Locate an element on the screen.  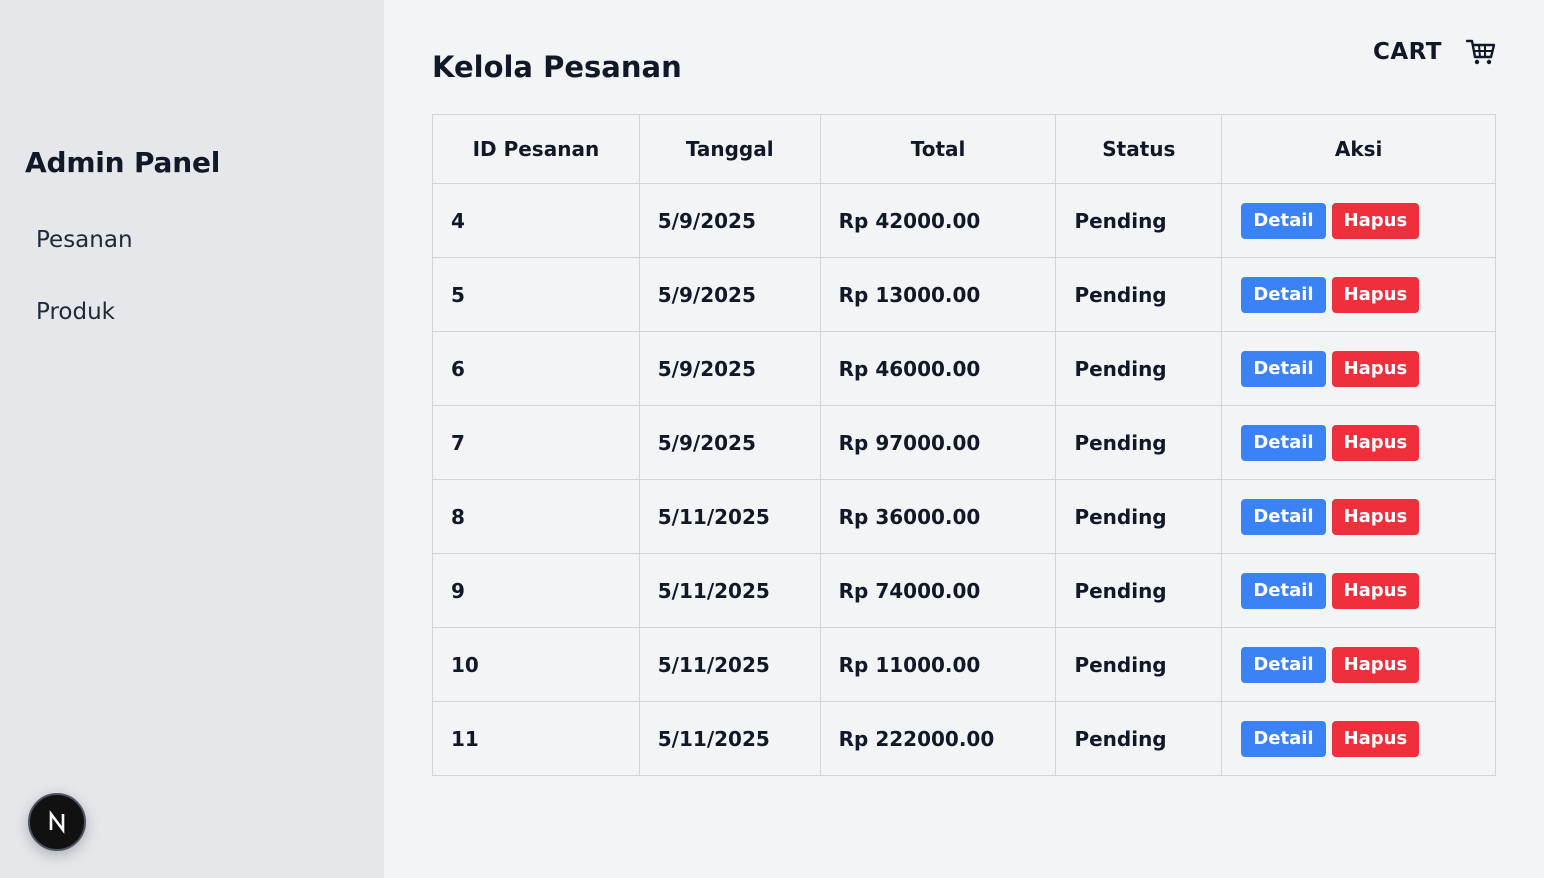
order-total-cell: Rp 222000.00 is located at coordinates (938, 738).